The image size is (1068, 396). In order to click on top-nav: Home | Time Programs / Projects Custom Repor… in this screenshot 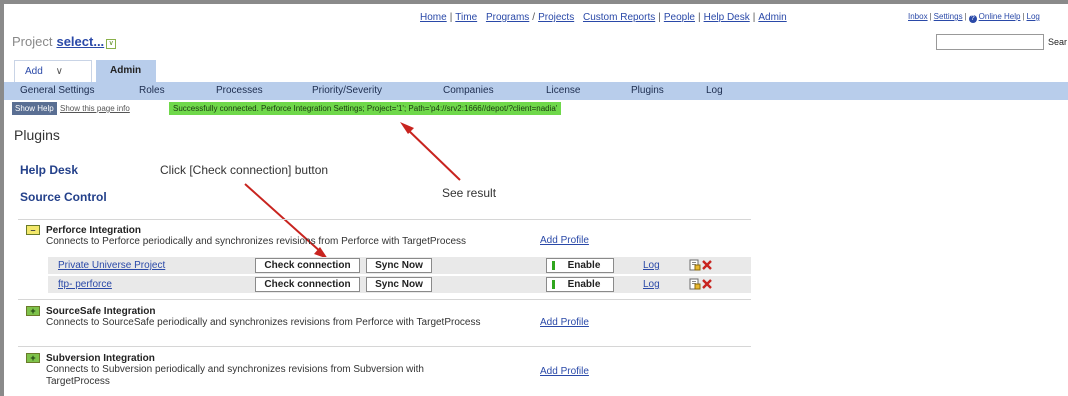, I will do `click(603, 17)`.